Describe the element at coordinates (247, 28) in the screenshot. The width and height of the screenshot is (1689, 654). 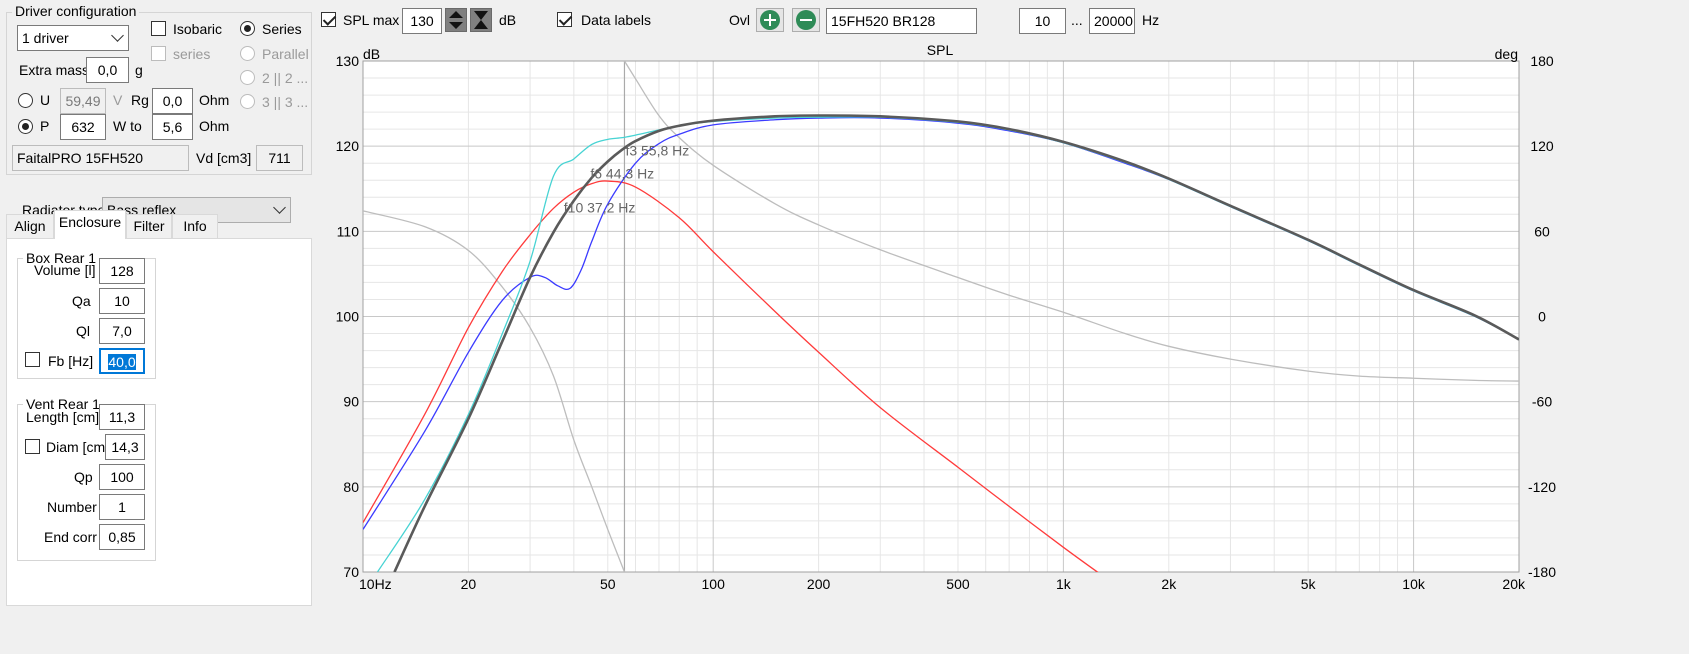
I see `series-radio` at that location.